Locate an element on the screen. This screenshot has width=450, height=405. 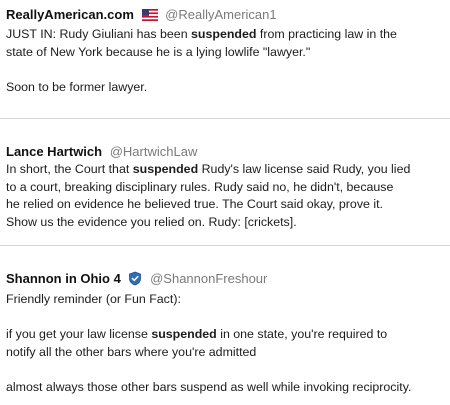
shield-badge-icon is located at coordinates (135, 281).